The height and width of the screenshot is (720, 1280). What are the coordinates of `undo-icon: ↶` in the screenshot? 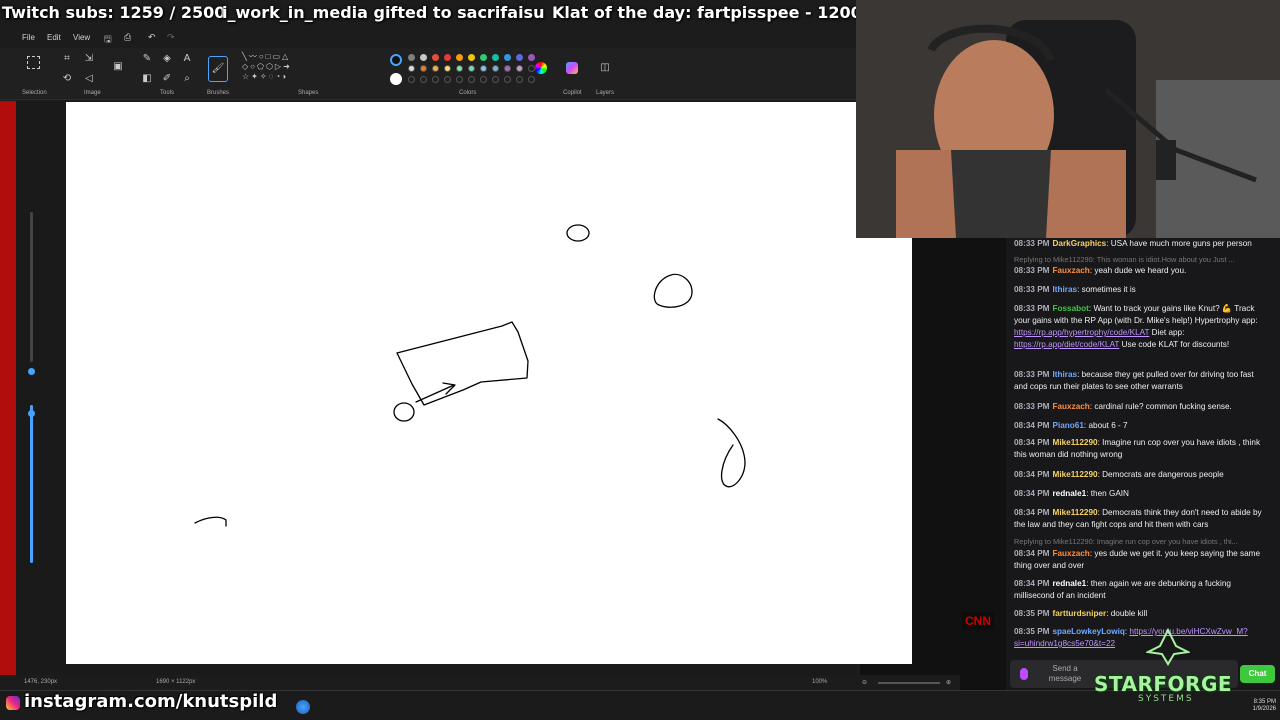 It's located at (152, 37).